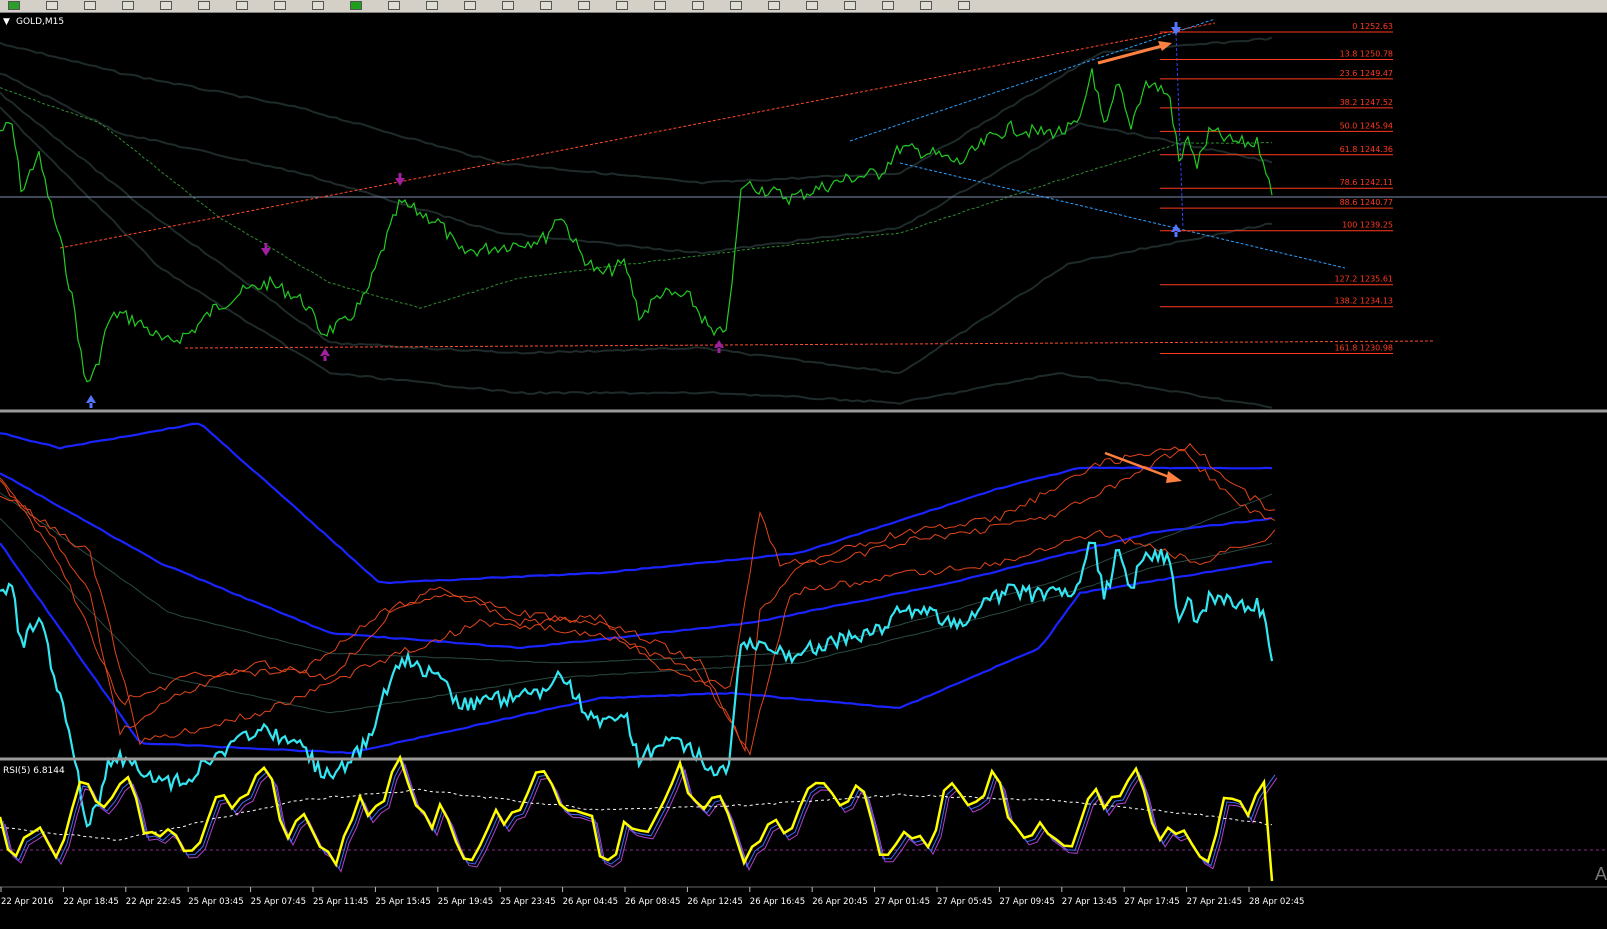  What do you see at coordinates (698, 5) in the screenshot?
I see `timeframe-M5` at bounding box center [698, 5].